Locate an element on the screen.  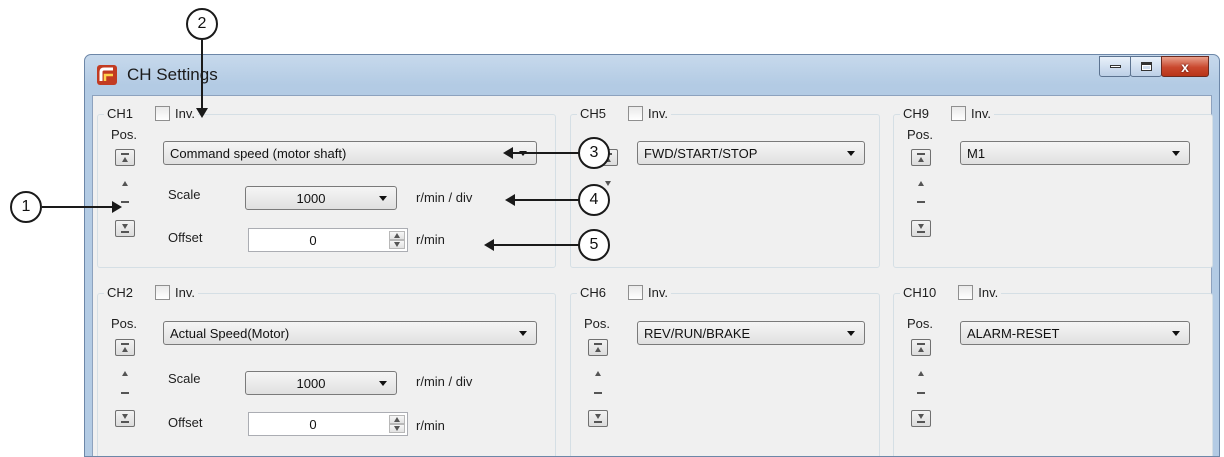
signal-select-ch5: FWD/START/STOP is located at coordinates (751, 153).